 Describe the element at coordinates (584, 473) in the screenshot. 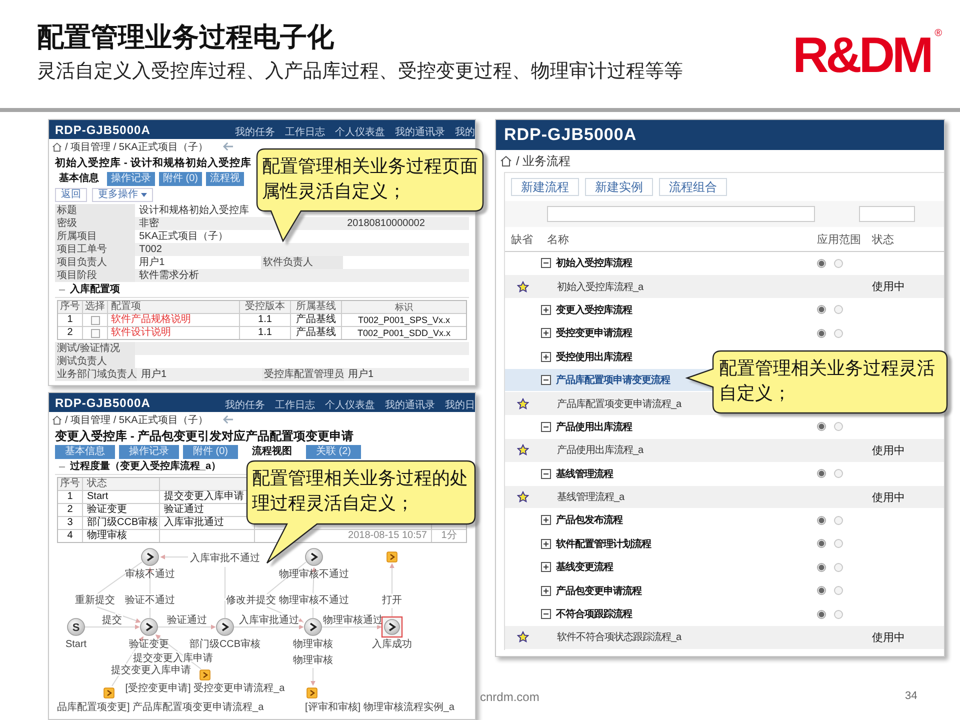

I see `process-group-name: 基线管理流程` at that location.